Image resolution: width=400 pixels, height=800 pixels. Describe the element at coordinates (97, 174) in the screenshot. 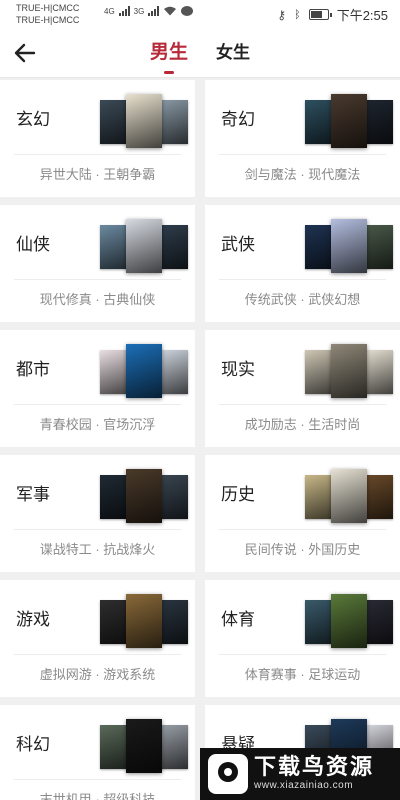

I see `category-subtags: 异世大陆 · 王朝争霸` at that location.